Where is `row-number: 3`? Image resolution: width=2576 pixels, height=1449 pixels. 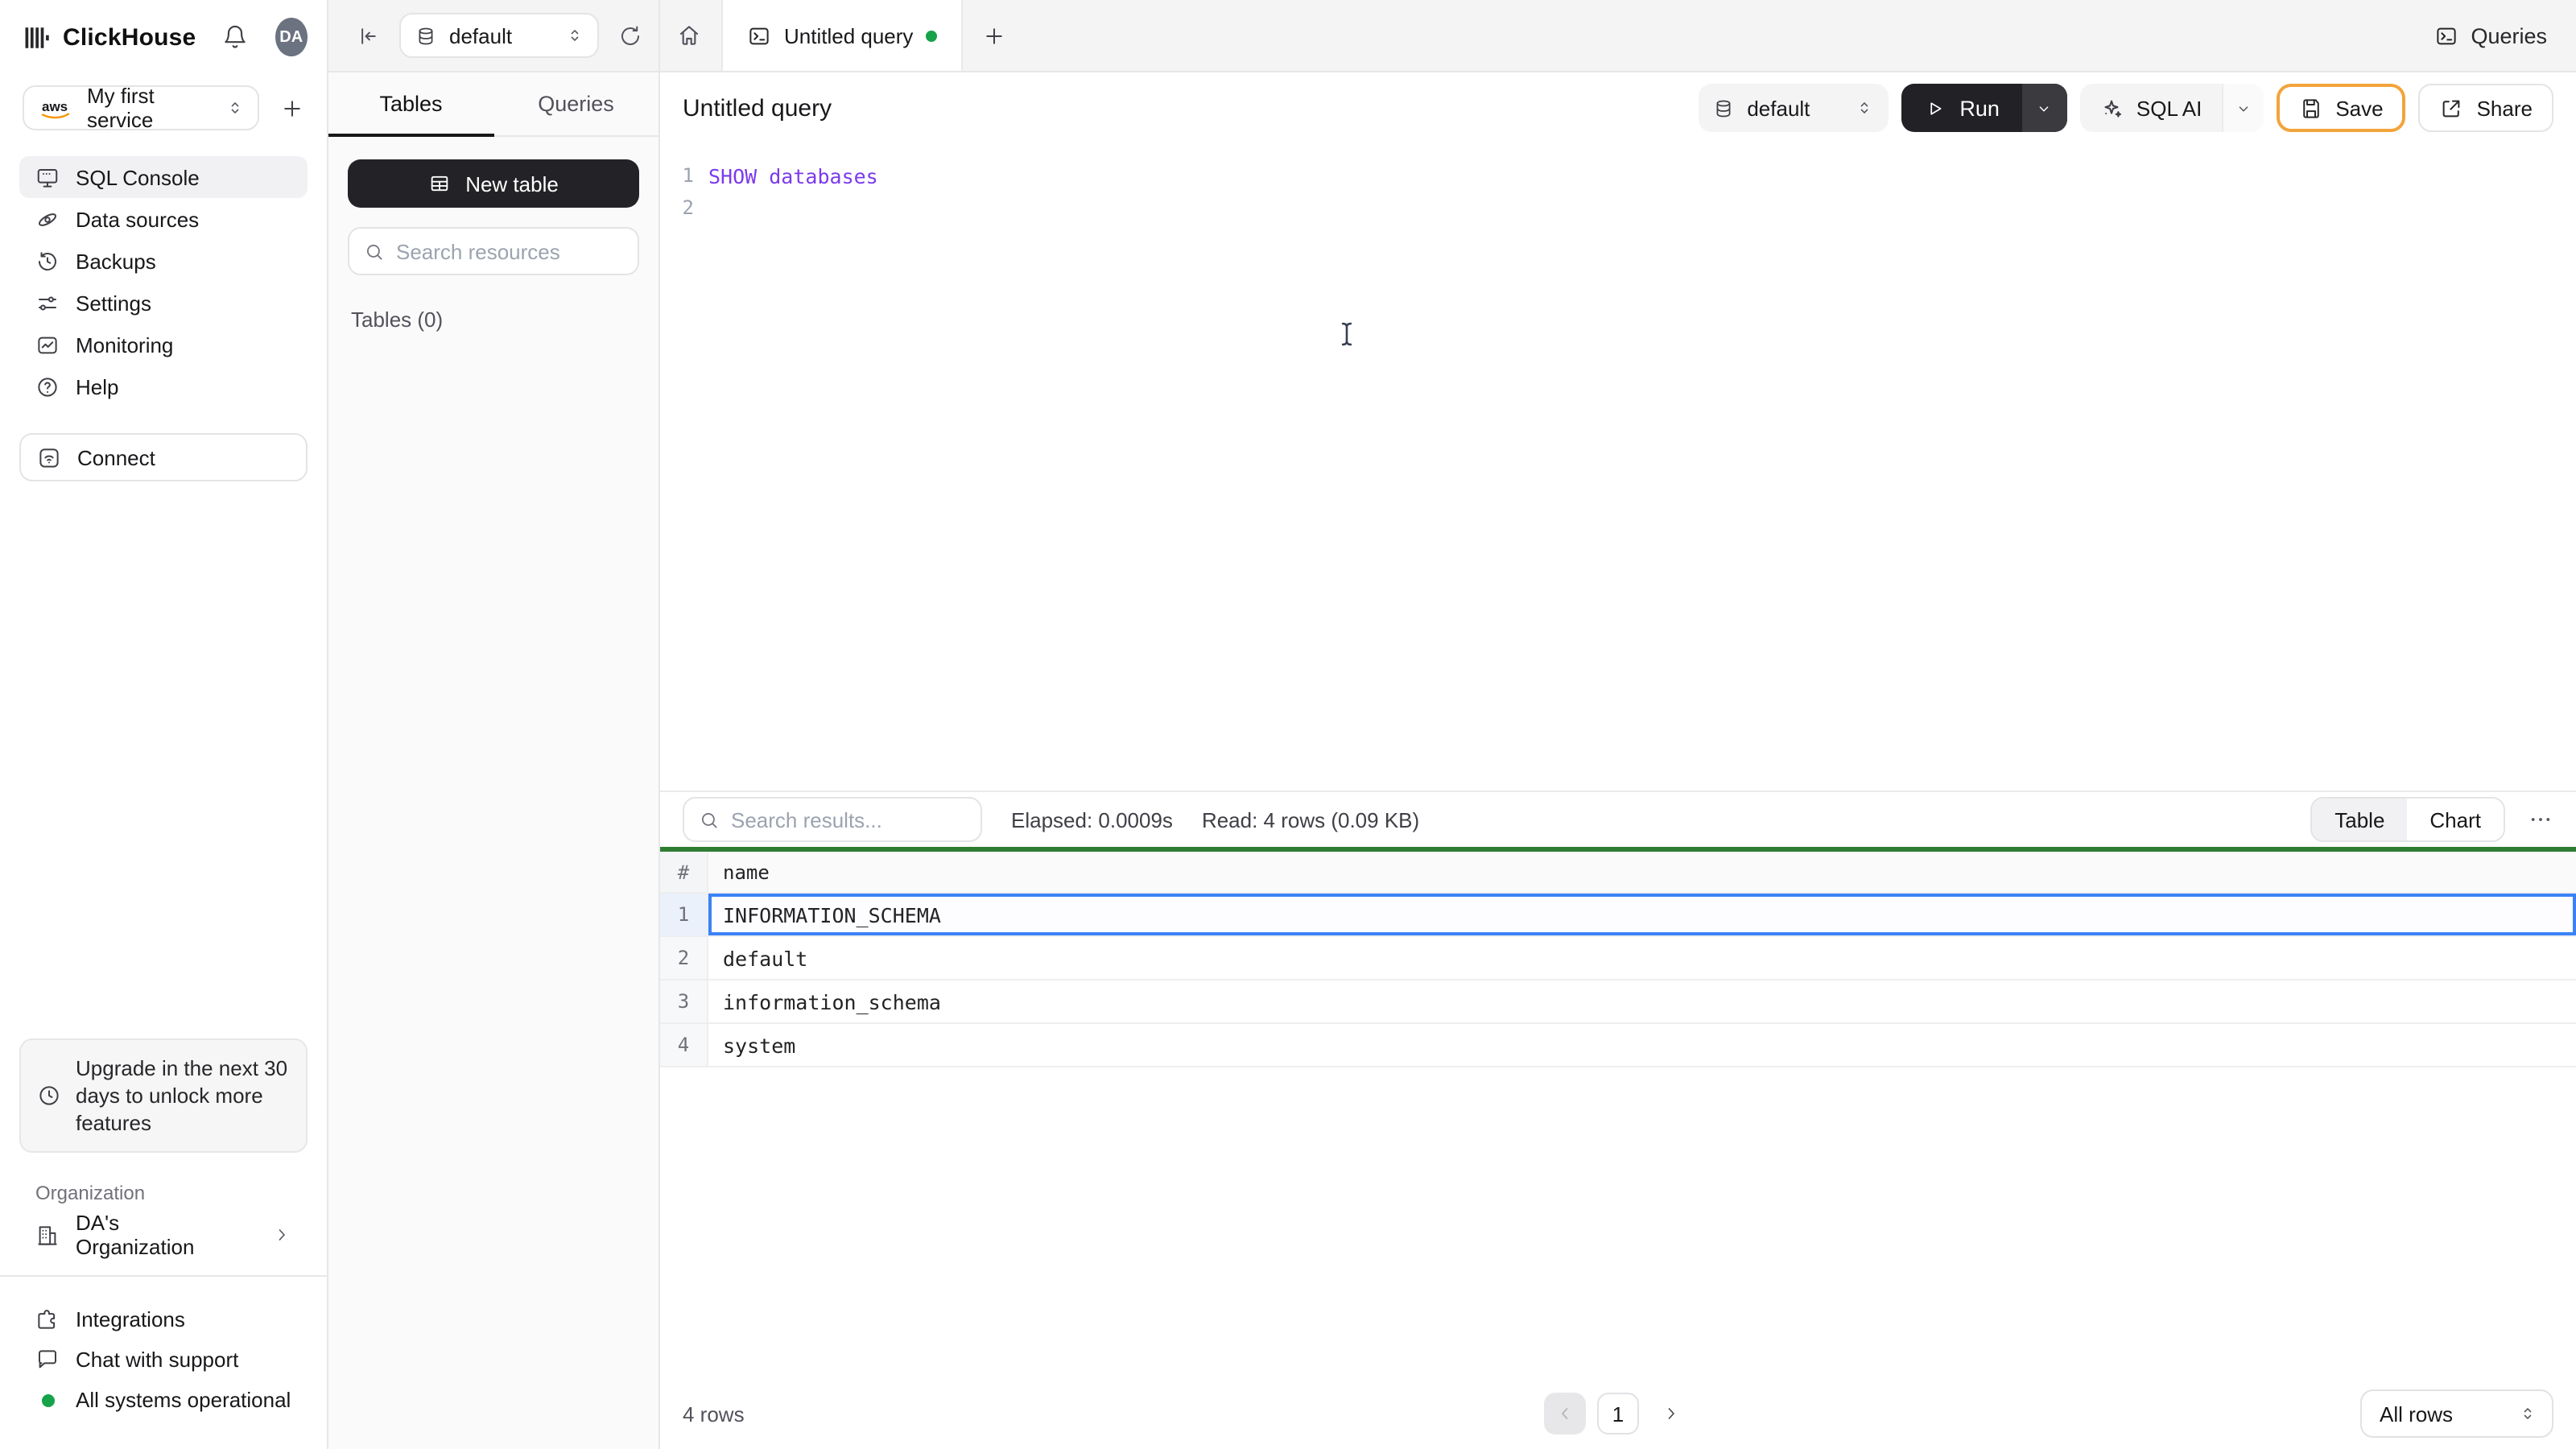
row-number: 3 is located at coordinates (684, 1001).